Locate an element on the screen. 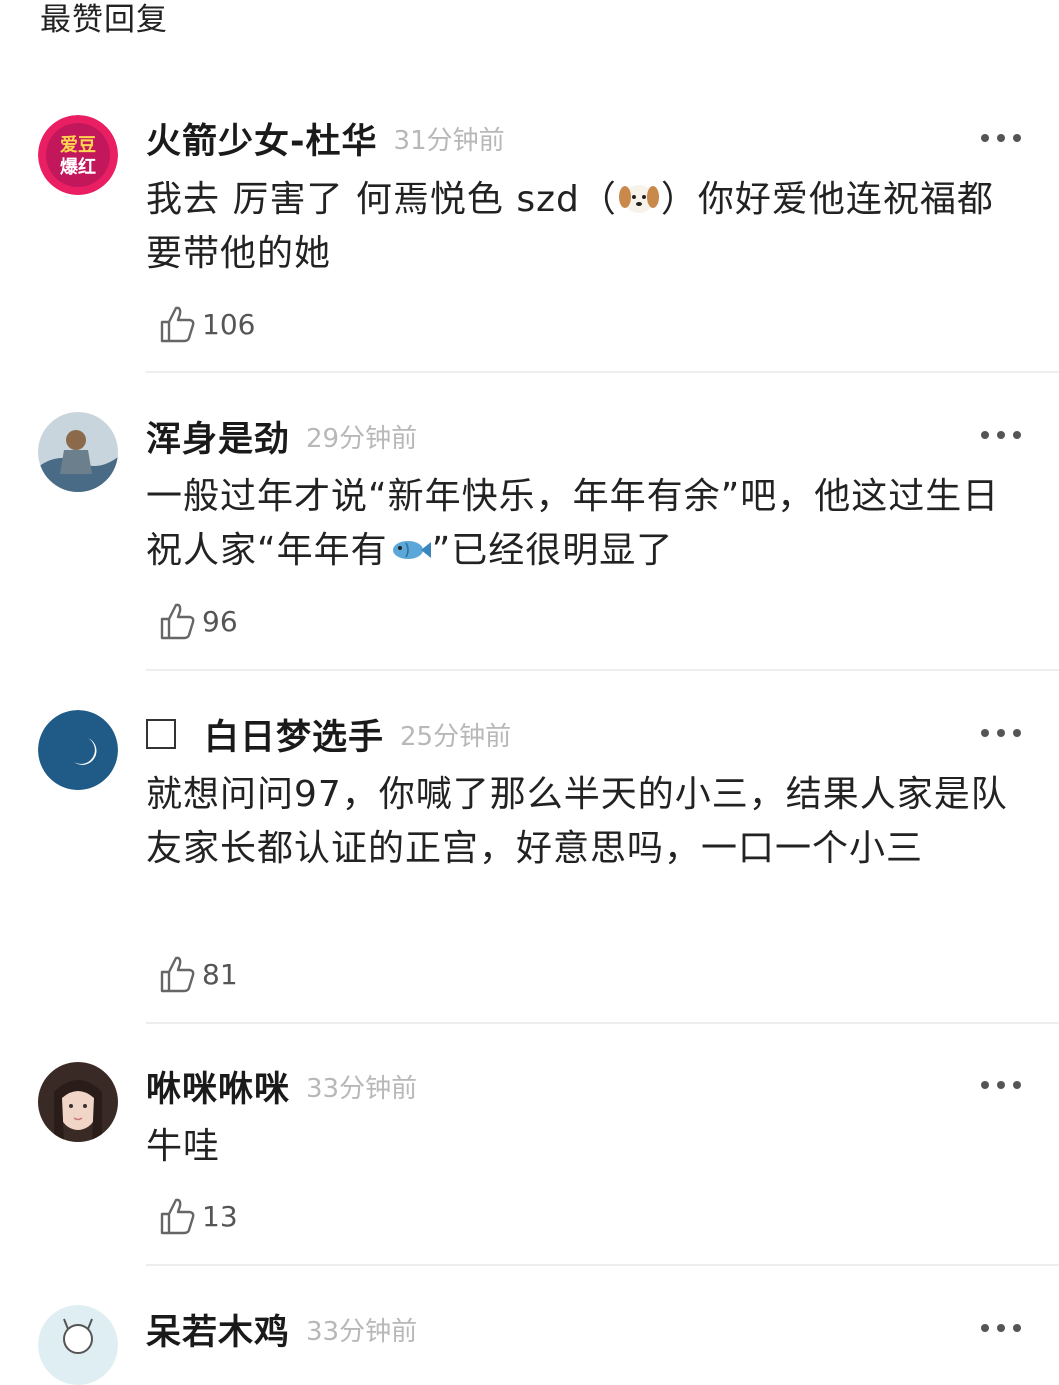 Image resolution: width=1059 pixels, height=1385 pixels. username: 浑身是劲 is located at coordinates (218, 436).